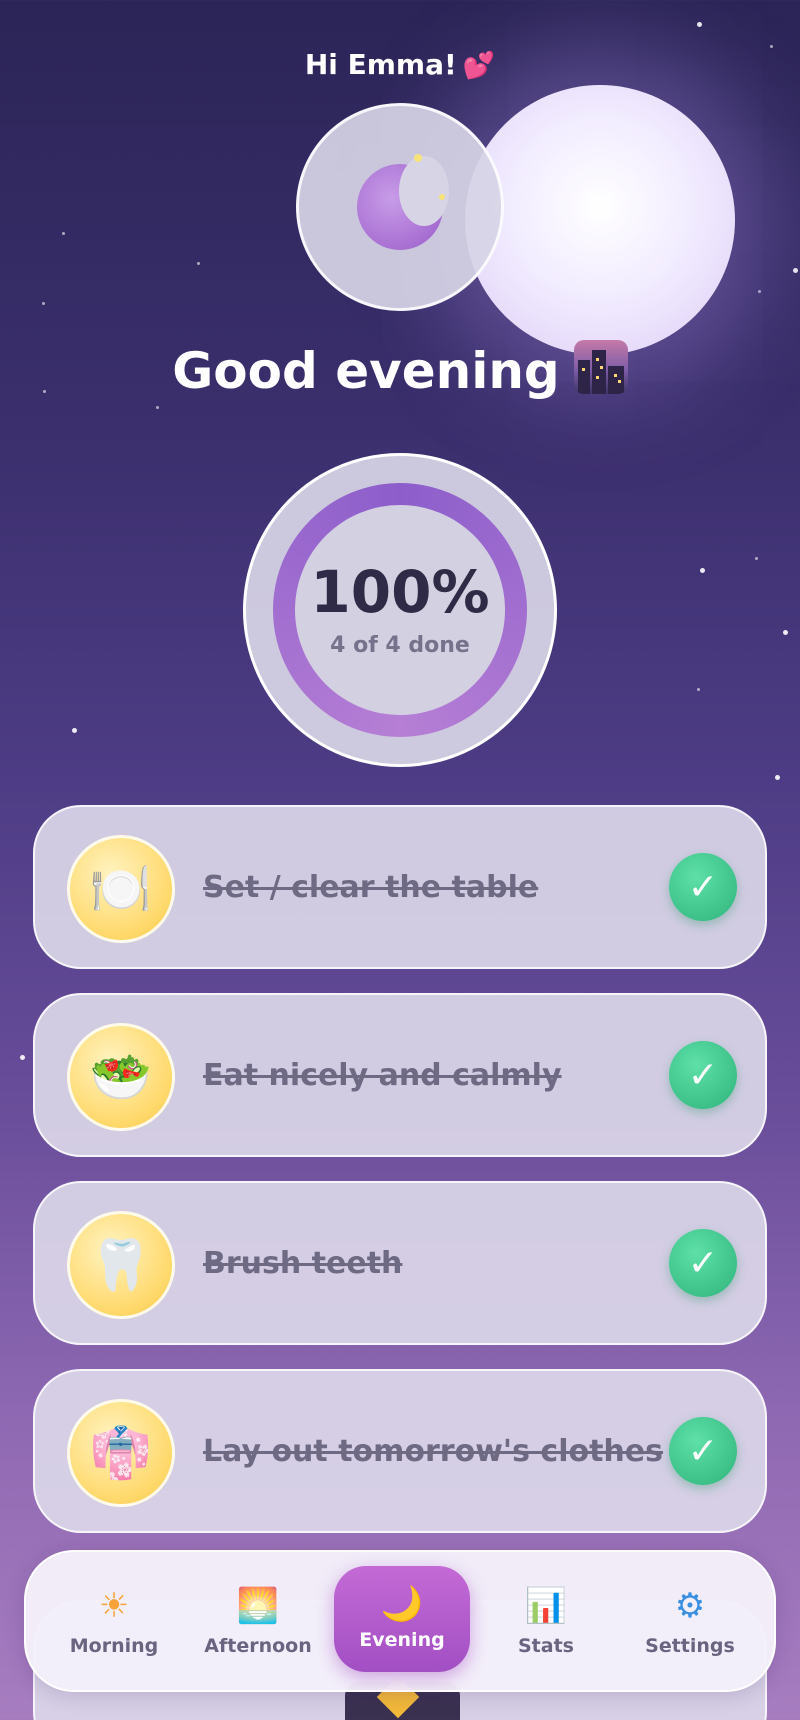 The image size is (800, 1720). What do you see at coordinates (114, 1606) in the screenshot?
I see `sun-icon: ☀` at bounding box center [114, 1606].